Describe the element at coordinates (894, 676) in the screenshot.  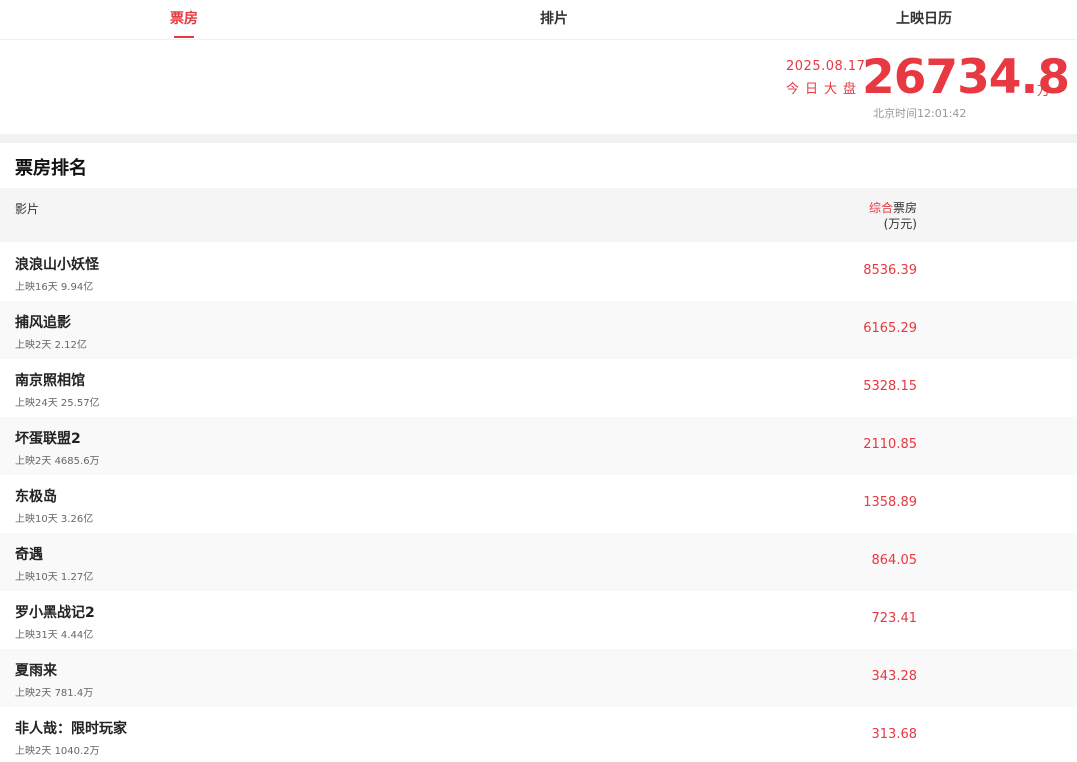
I see `film-box-office: 343.28` at that location.